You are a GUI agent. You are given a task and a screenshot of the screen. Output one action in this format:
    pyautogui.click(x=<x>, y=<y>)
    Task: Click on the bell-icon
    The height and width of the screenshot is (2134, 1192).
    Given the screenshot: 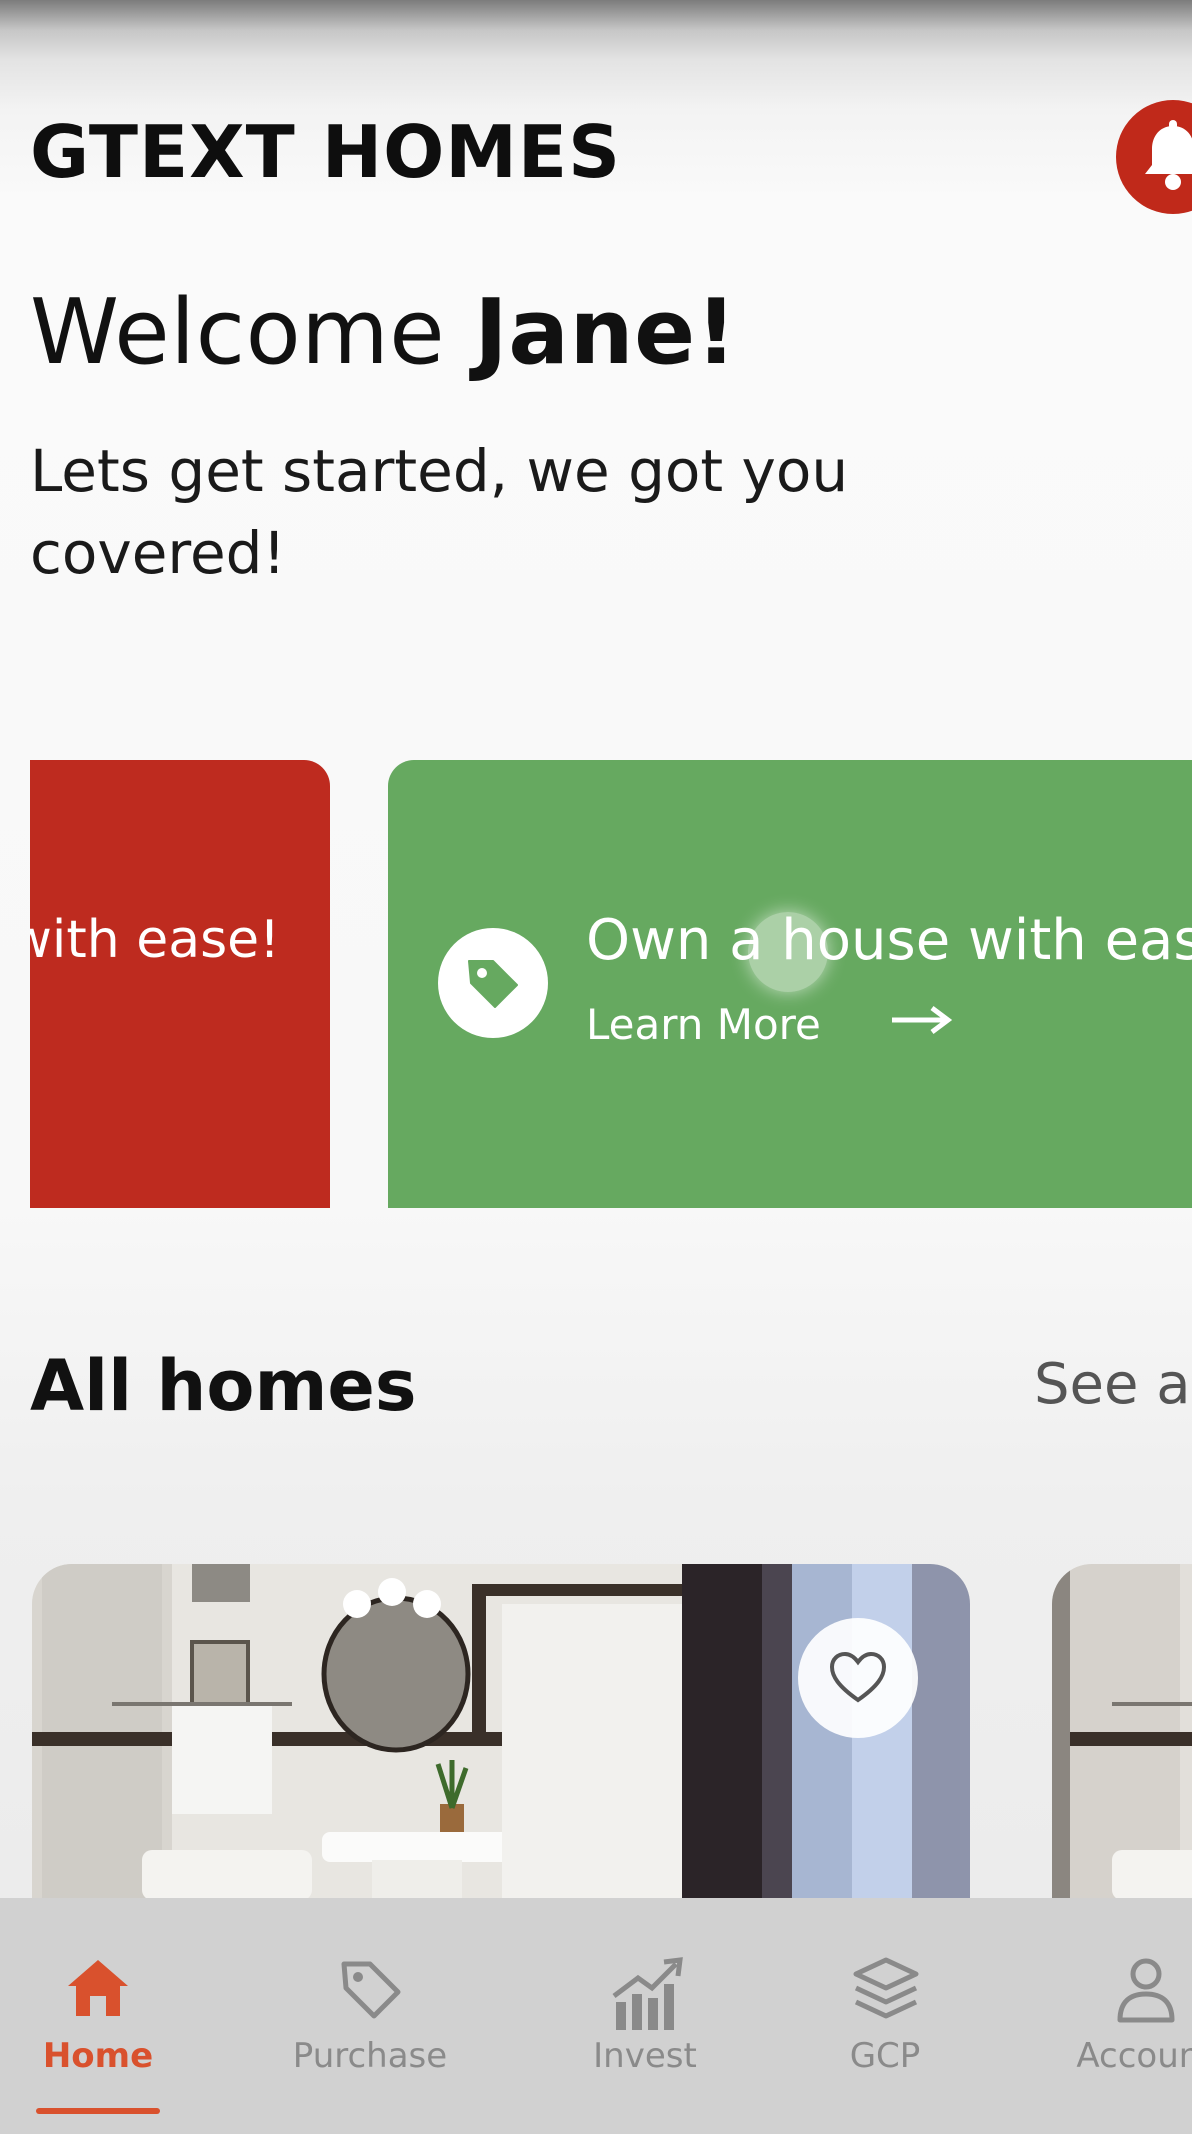 What is the action you would take?
    pyautogui.click(x=1168, y=155)
    